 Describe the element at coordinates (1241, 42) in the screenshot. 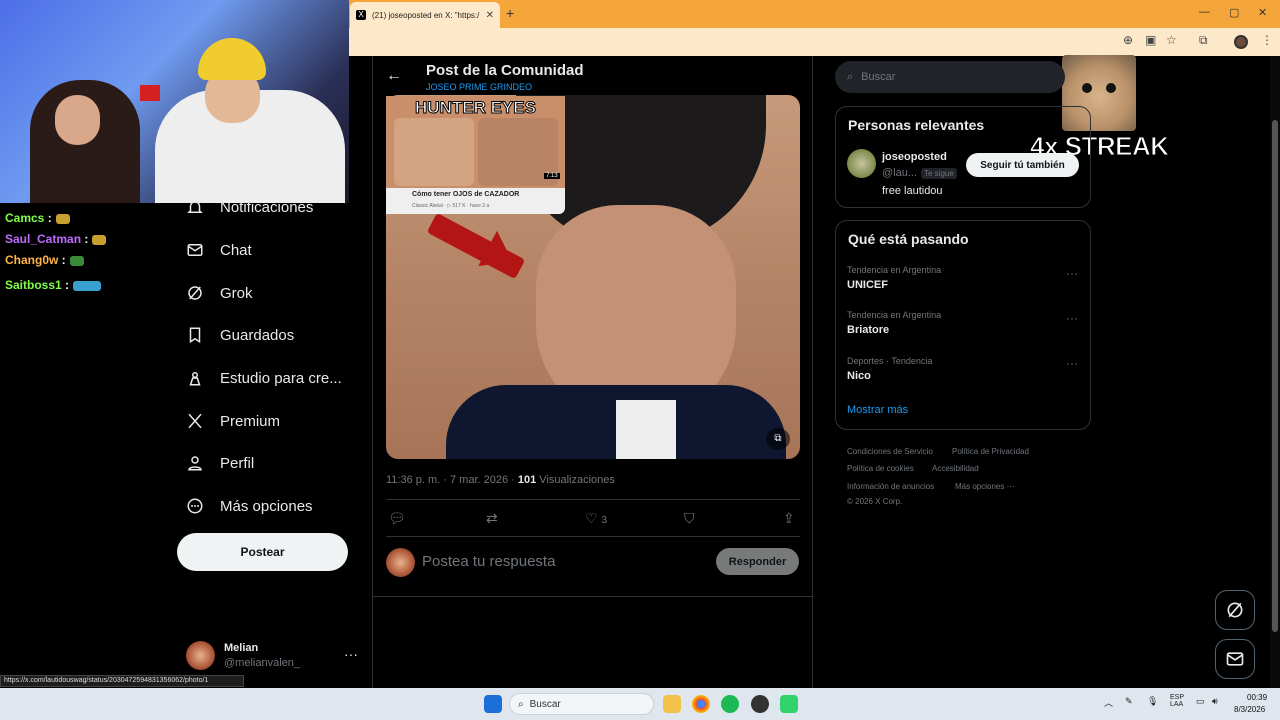

I see `profile-avatar` at that location.